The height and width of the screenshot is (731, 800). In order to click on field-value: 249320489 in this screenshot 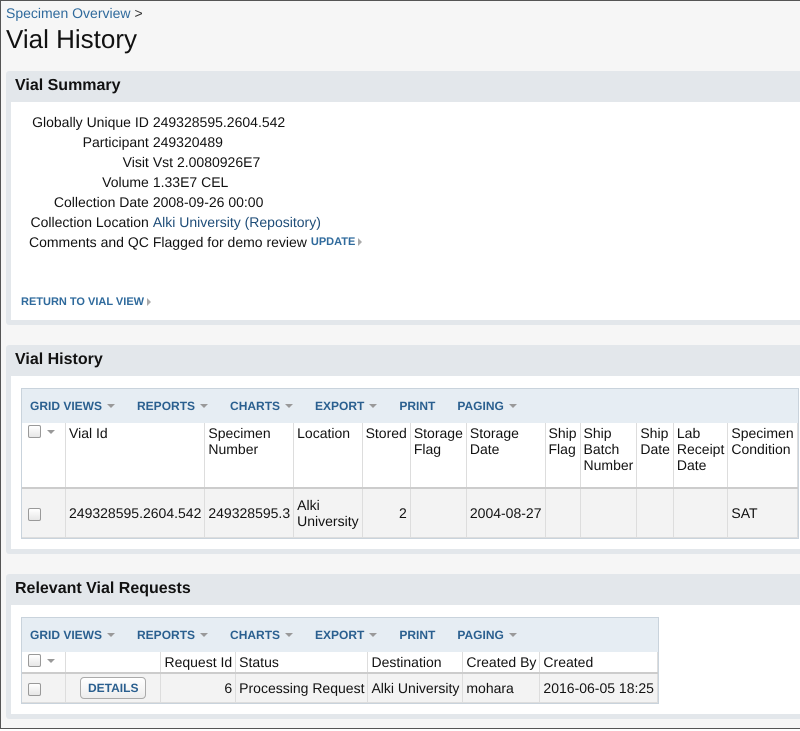, I will do `click(187, 142)`.